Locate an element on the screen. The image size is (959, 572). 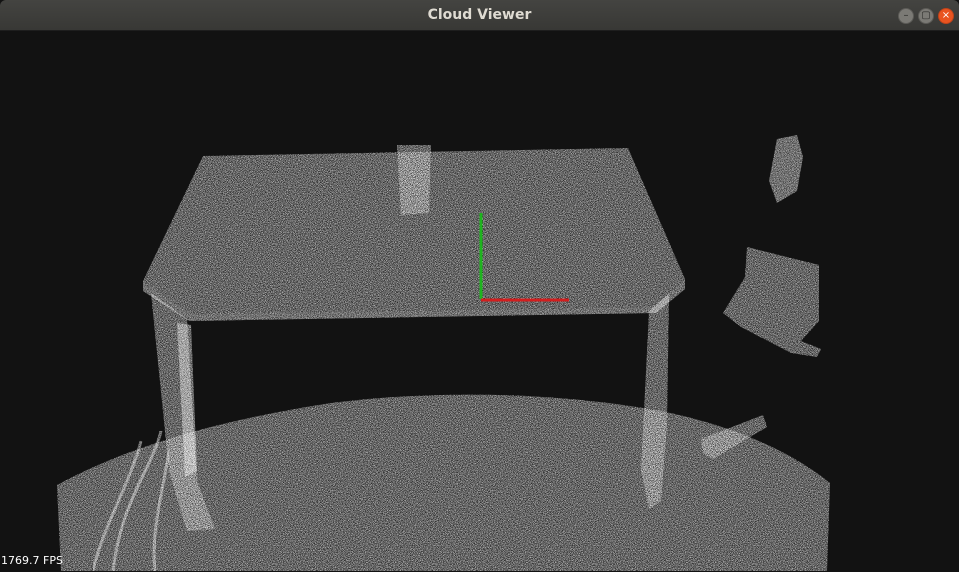
close-button: × is located at coordinates (946, 16).